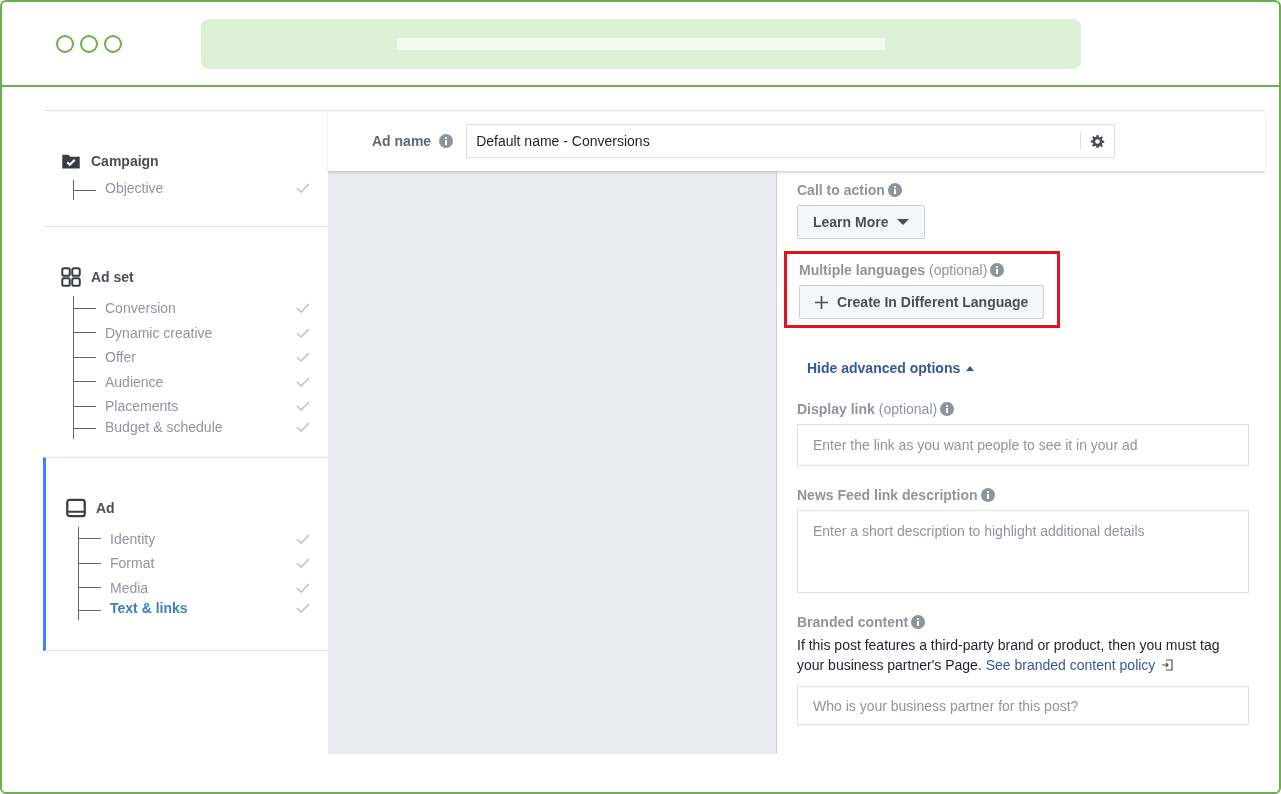  I want to click on external-link-icon, so click(1167, 665).